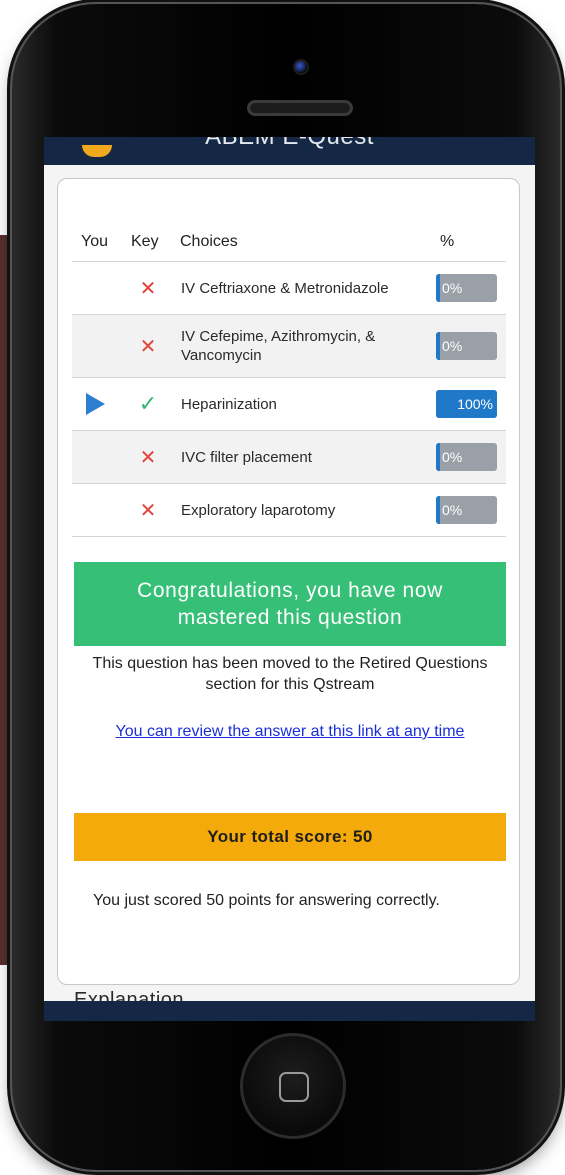  What do you see at coordinates (94, 241) in the screenshot?
I see `column-header-you: You` at bounding box center [94, 241].